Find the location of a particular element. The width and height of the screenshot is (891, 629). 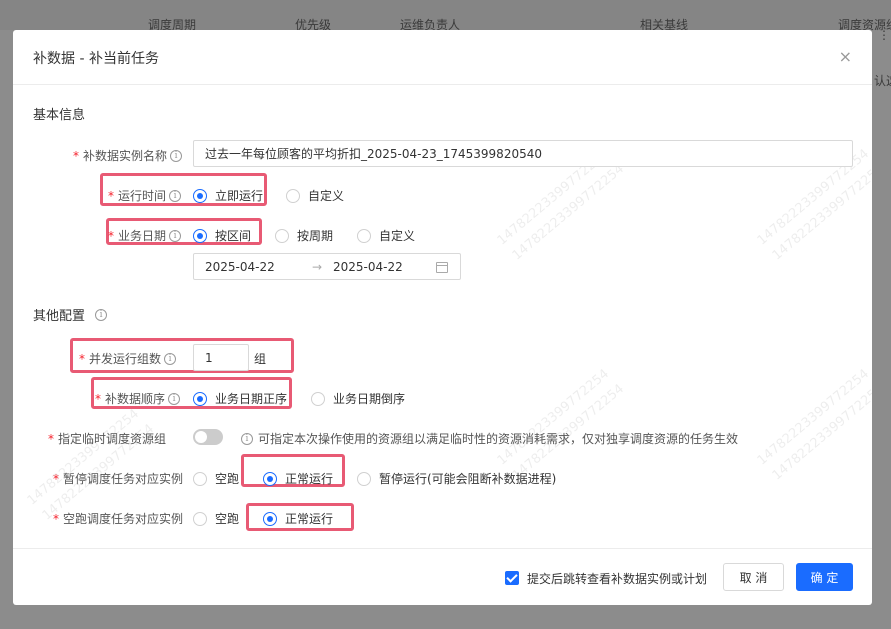

biz-date-label: * 业务日期 i is located at coordinates (145, 235).